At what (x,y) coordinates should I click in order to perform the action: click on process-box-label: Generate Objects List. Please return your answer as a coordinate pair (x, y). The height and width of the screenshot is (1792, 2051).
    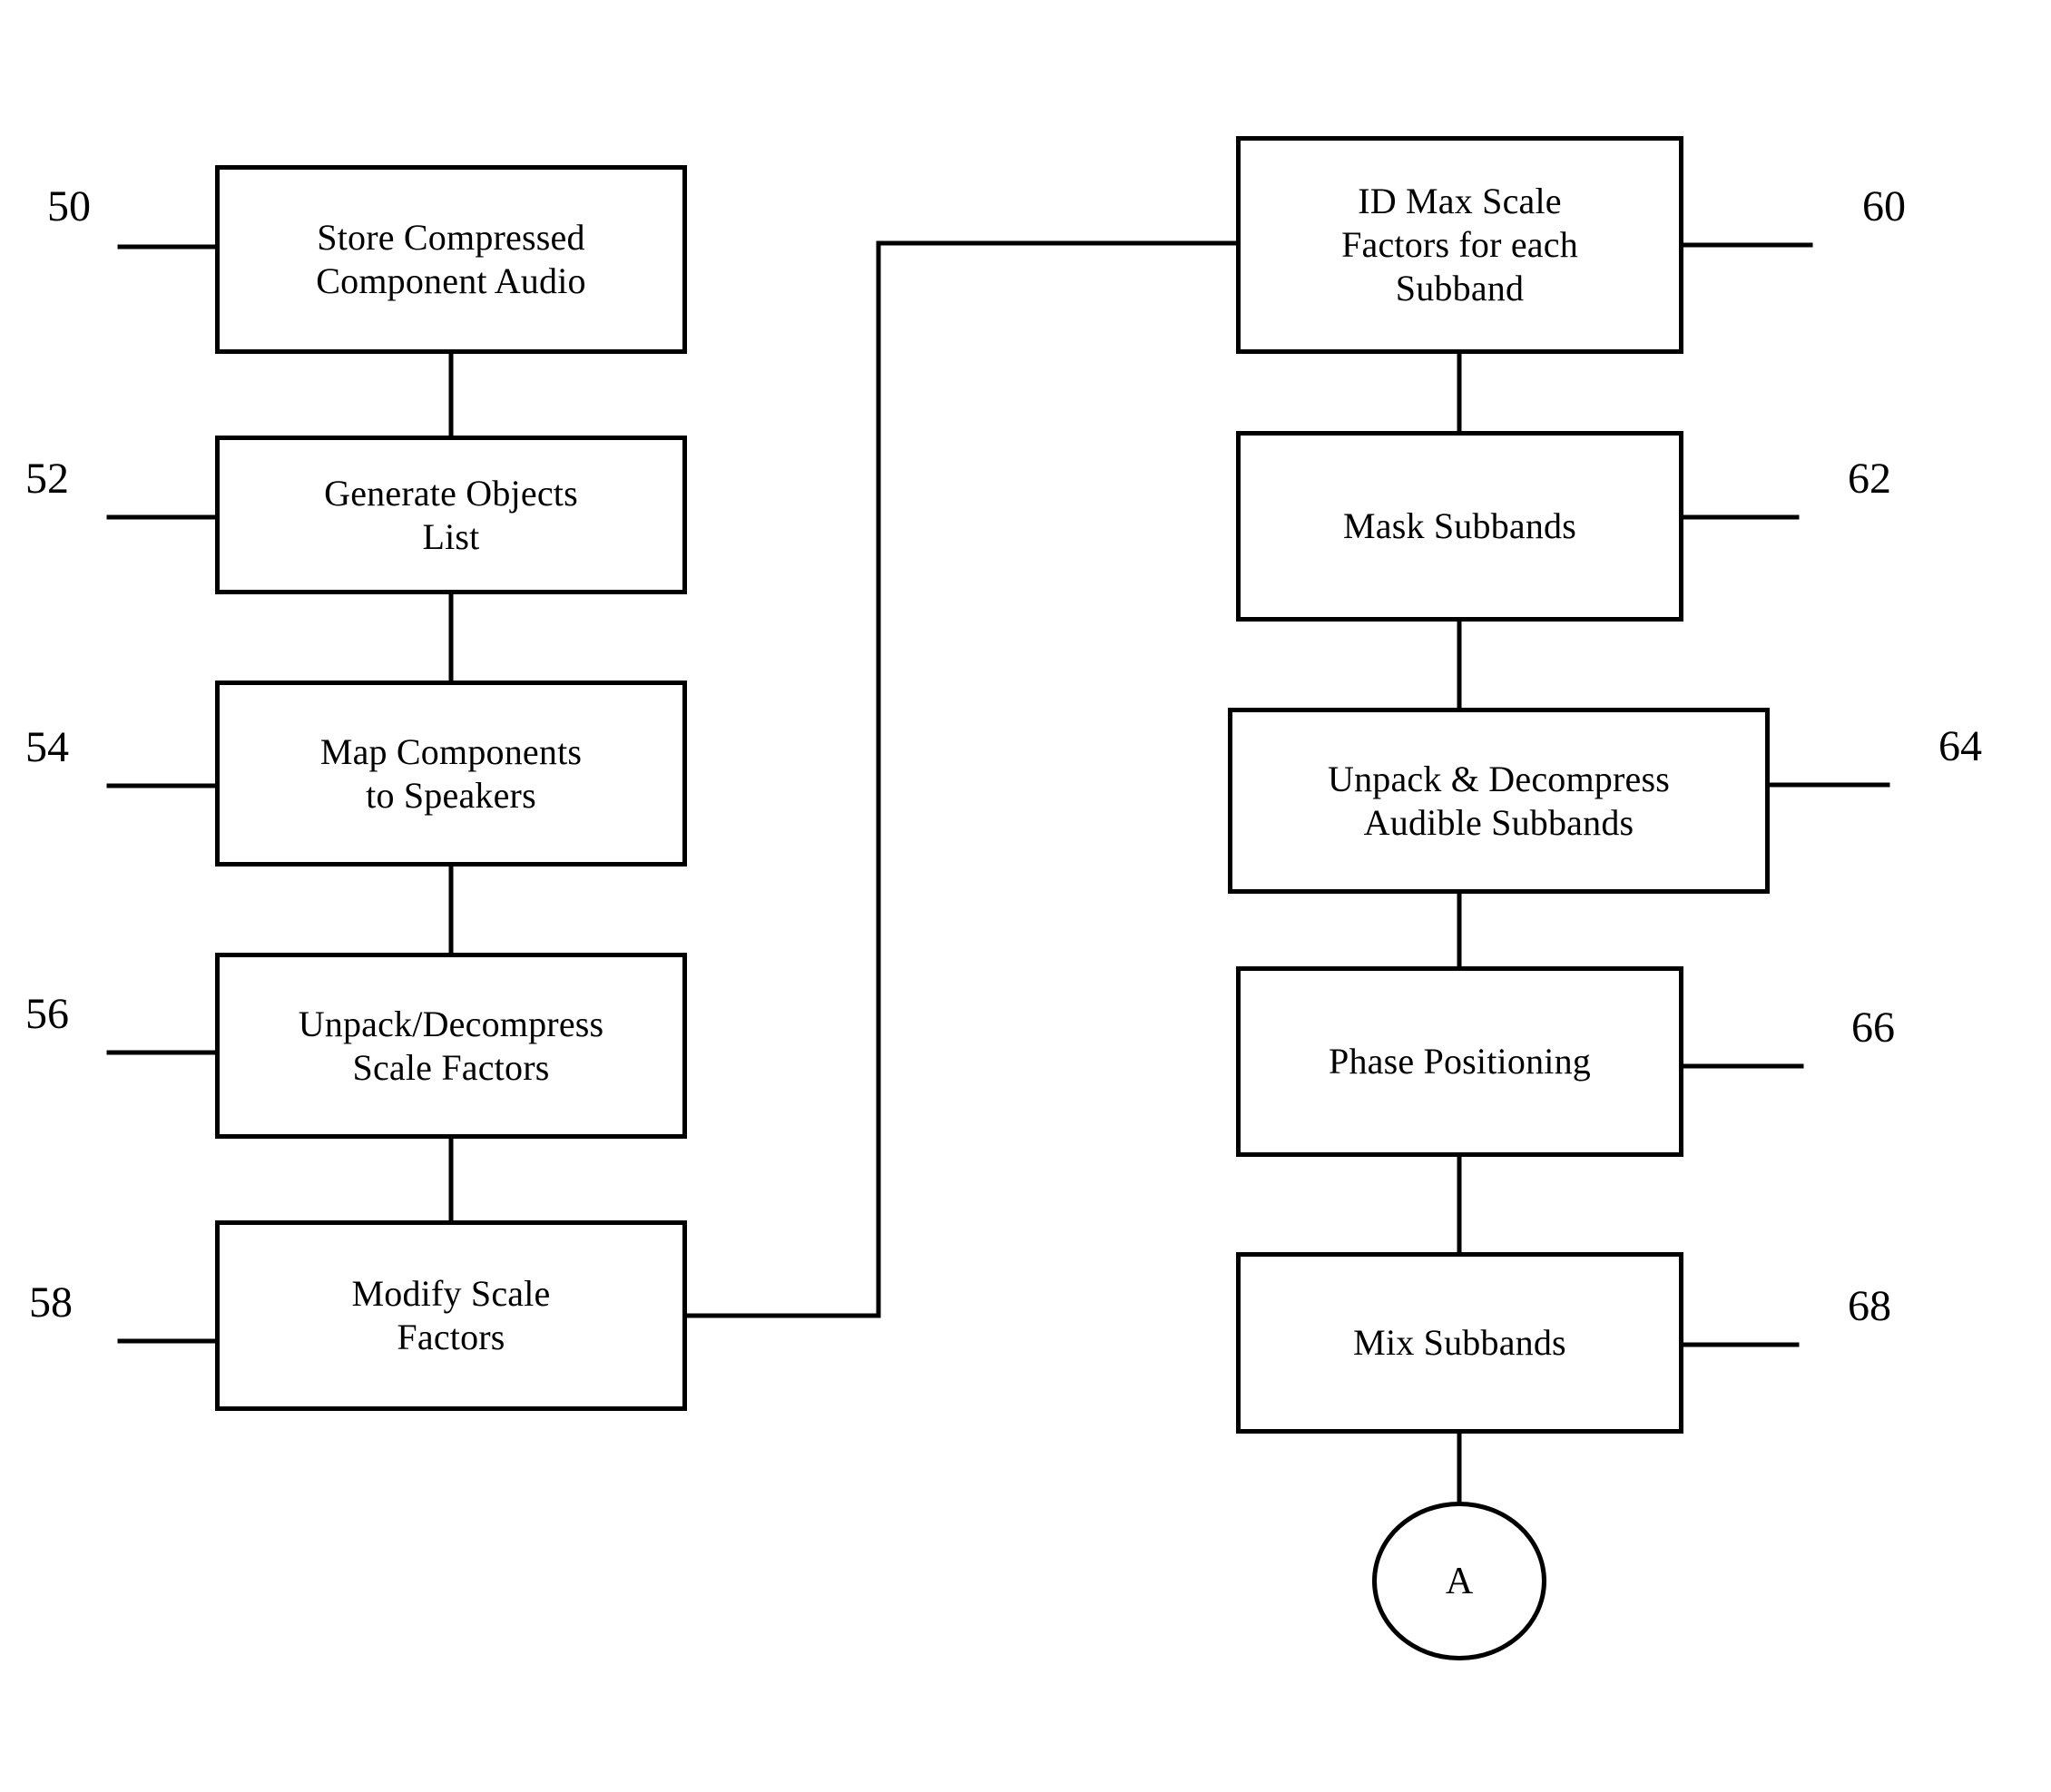
    Looking at the image, I should click on (451, 514).